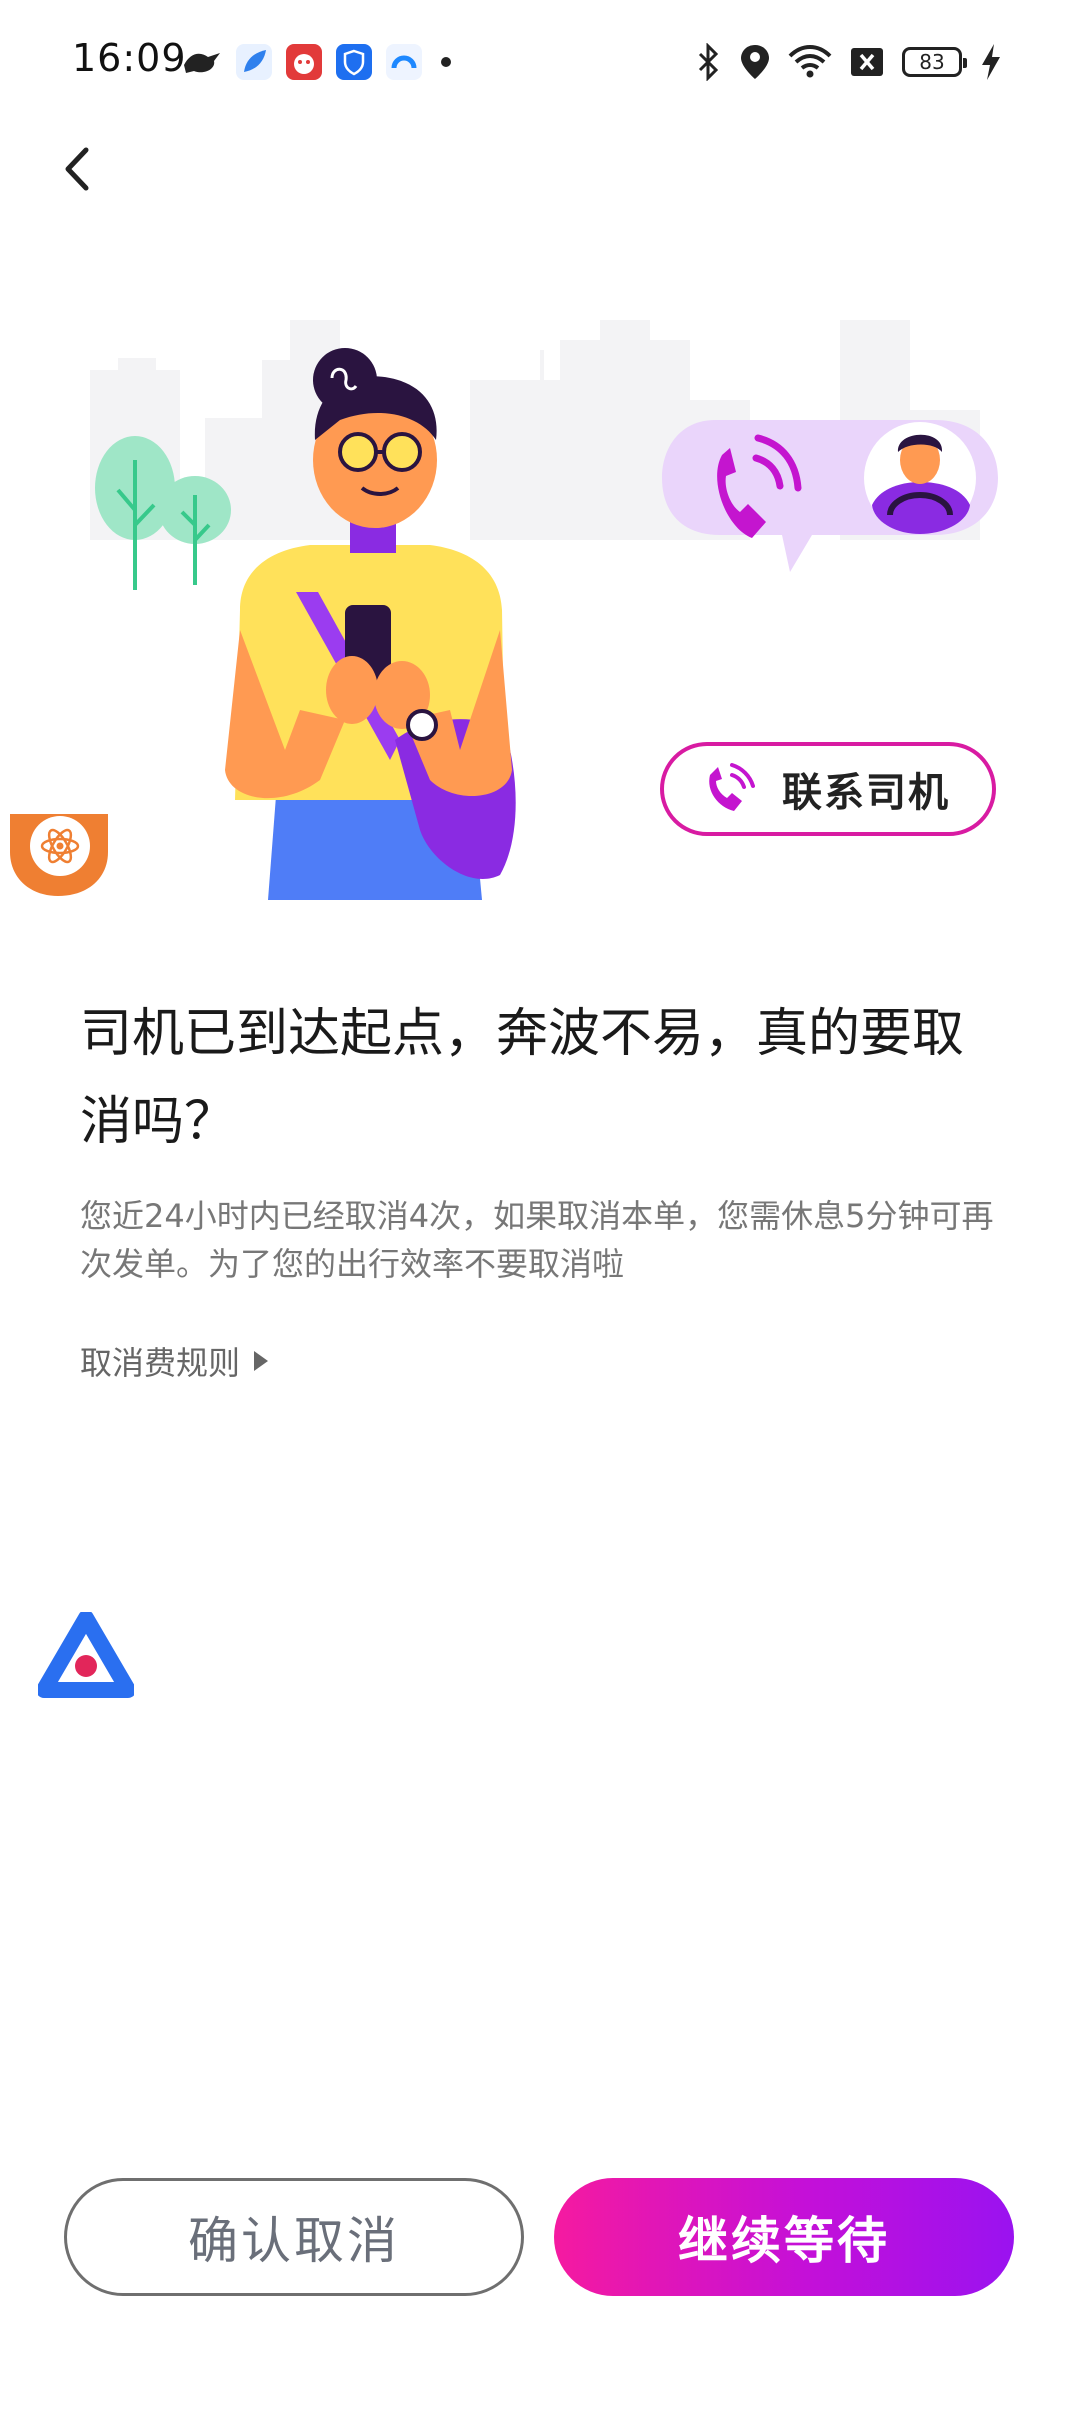 This screenshot has height=2412, width=1080. What do you see at coordinates (540, 61) in the screenshot?
I see `status-bar: 16:09 83` at bounding box center [540, 61].